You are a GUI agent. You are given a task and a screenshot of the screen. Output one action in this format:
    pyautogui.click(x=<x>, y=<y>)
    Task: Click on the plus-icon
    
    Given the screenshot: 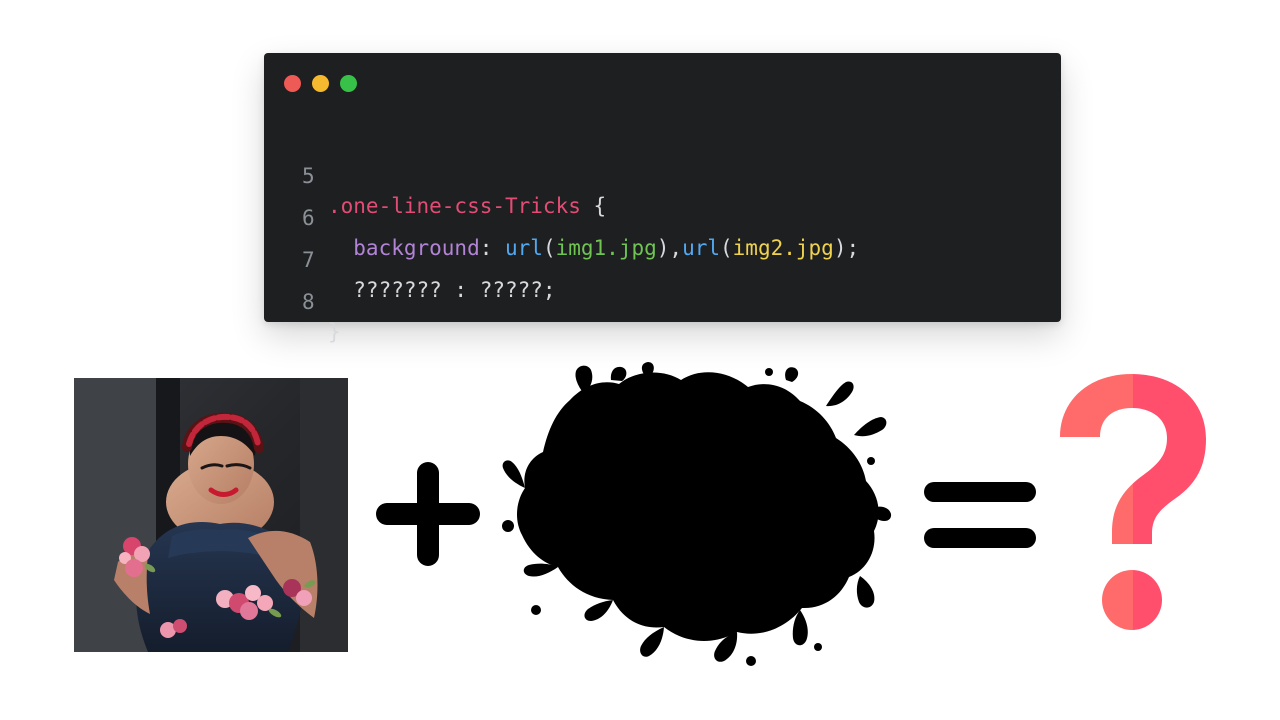 What is the action you would take?
    pyautogui.click(x=428, y=514)
    